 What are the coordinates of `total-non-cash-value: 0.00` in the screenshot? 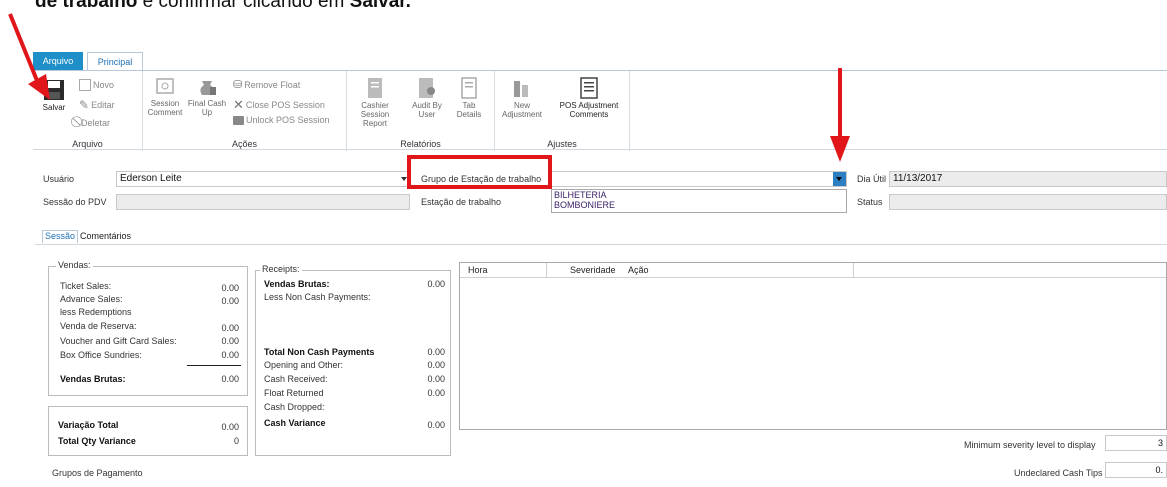 It's located at (436, 352).